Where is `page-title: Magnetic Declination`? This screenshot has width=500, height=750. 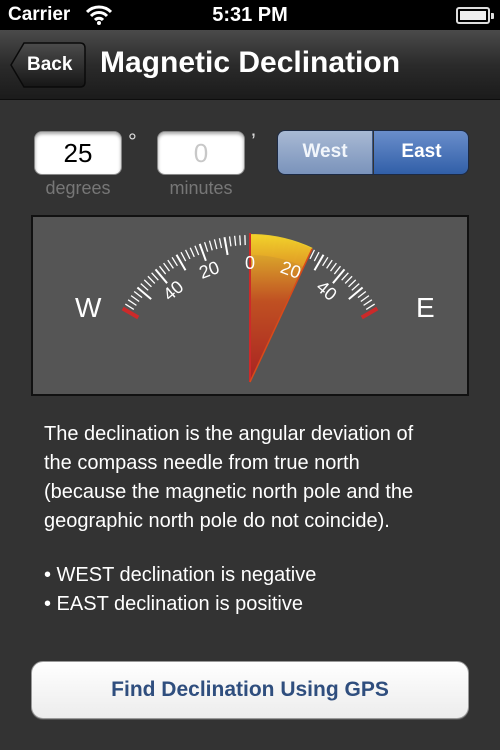 page-title: Magnetic Declination is located at coordinates (250, 62).